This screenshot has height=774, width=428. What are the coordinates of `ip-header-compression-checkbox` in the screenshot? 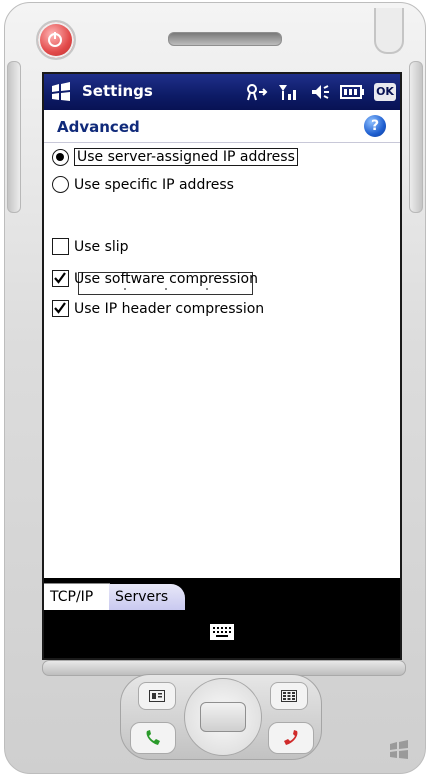 It's located at (60, 308).